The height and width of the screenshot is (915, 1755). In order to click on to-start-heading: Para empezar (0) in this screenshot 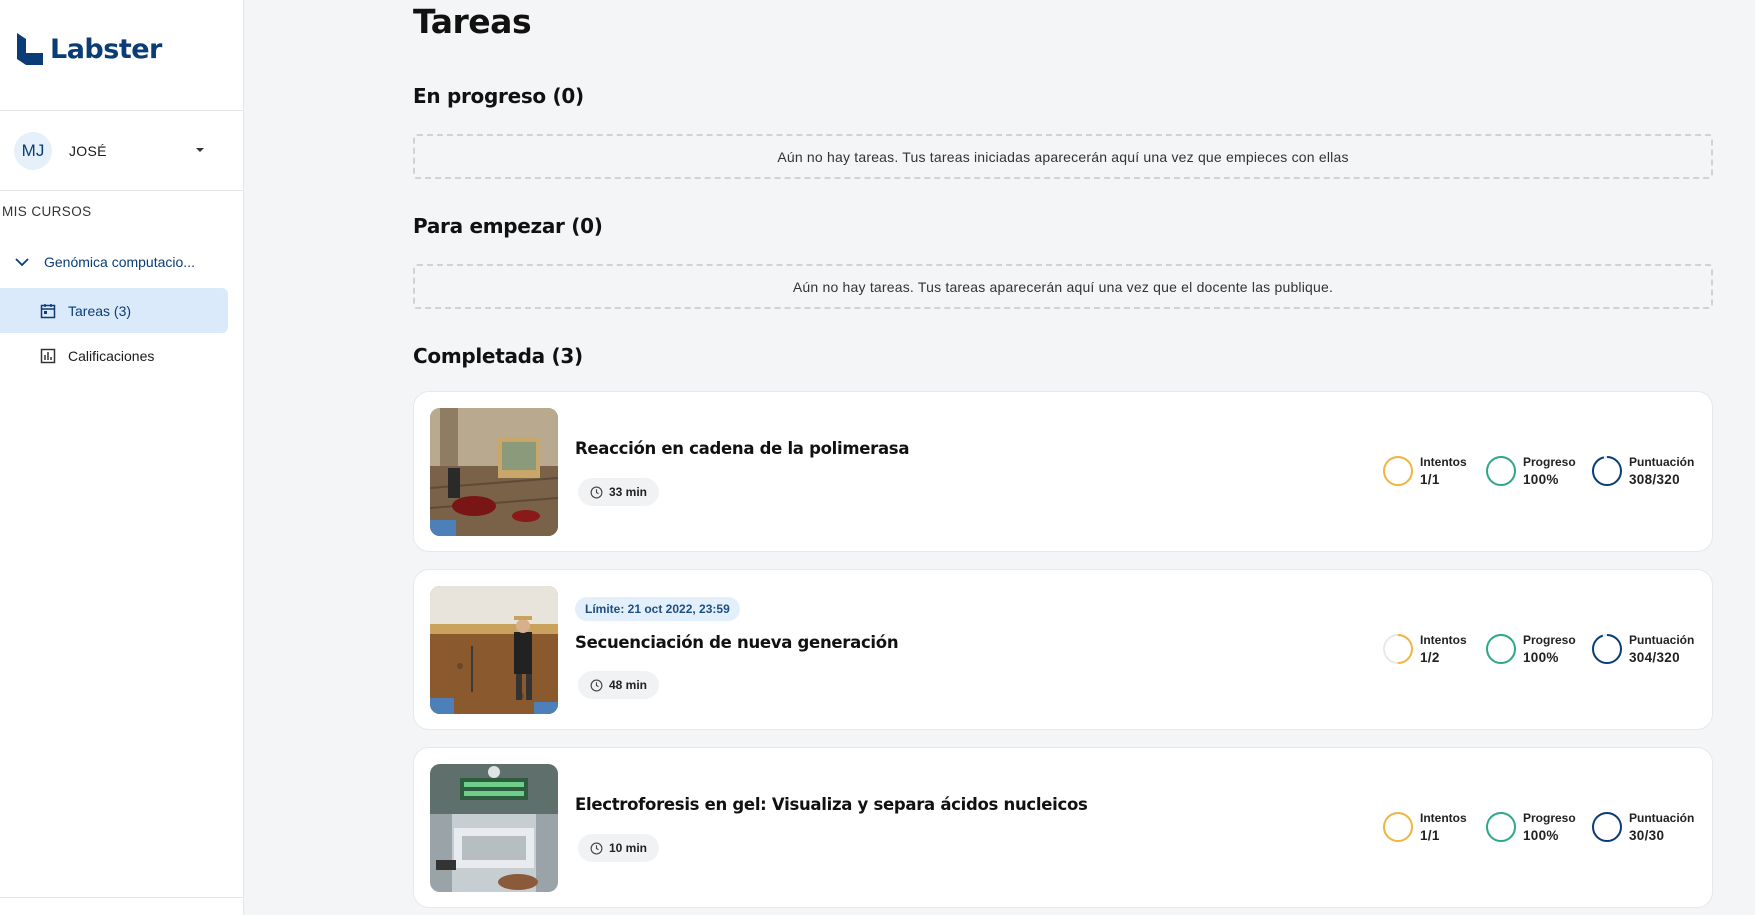, I will do `click(508, 226)`.